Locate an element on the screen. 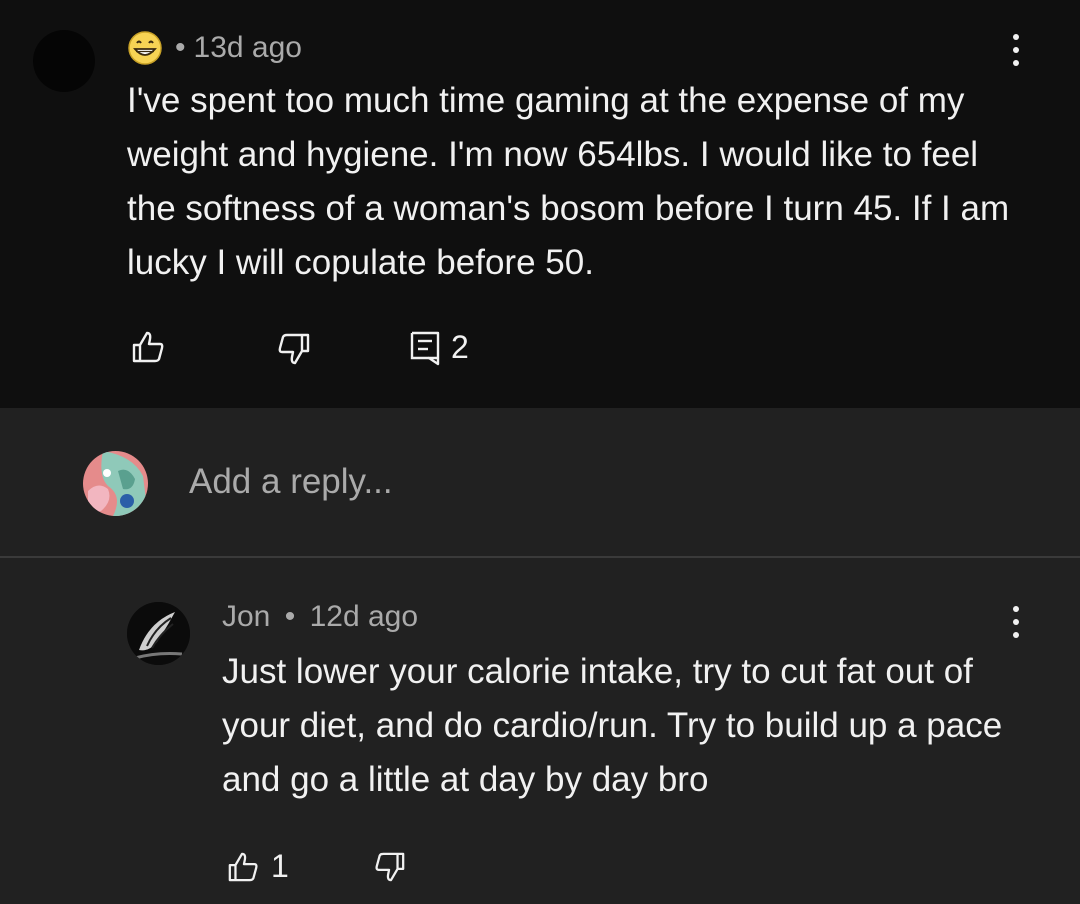  dislike-button is located at coordinates (294, 349).